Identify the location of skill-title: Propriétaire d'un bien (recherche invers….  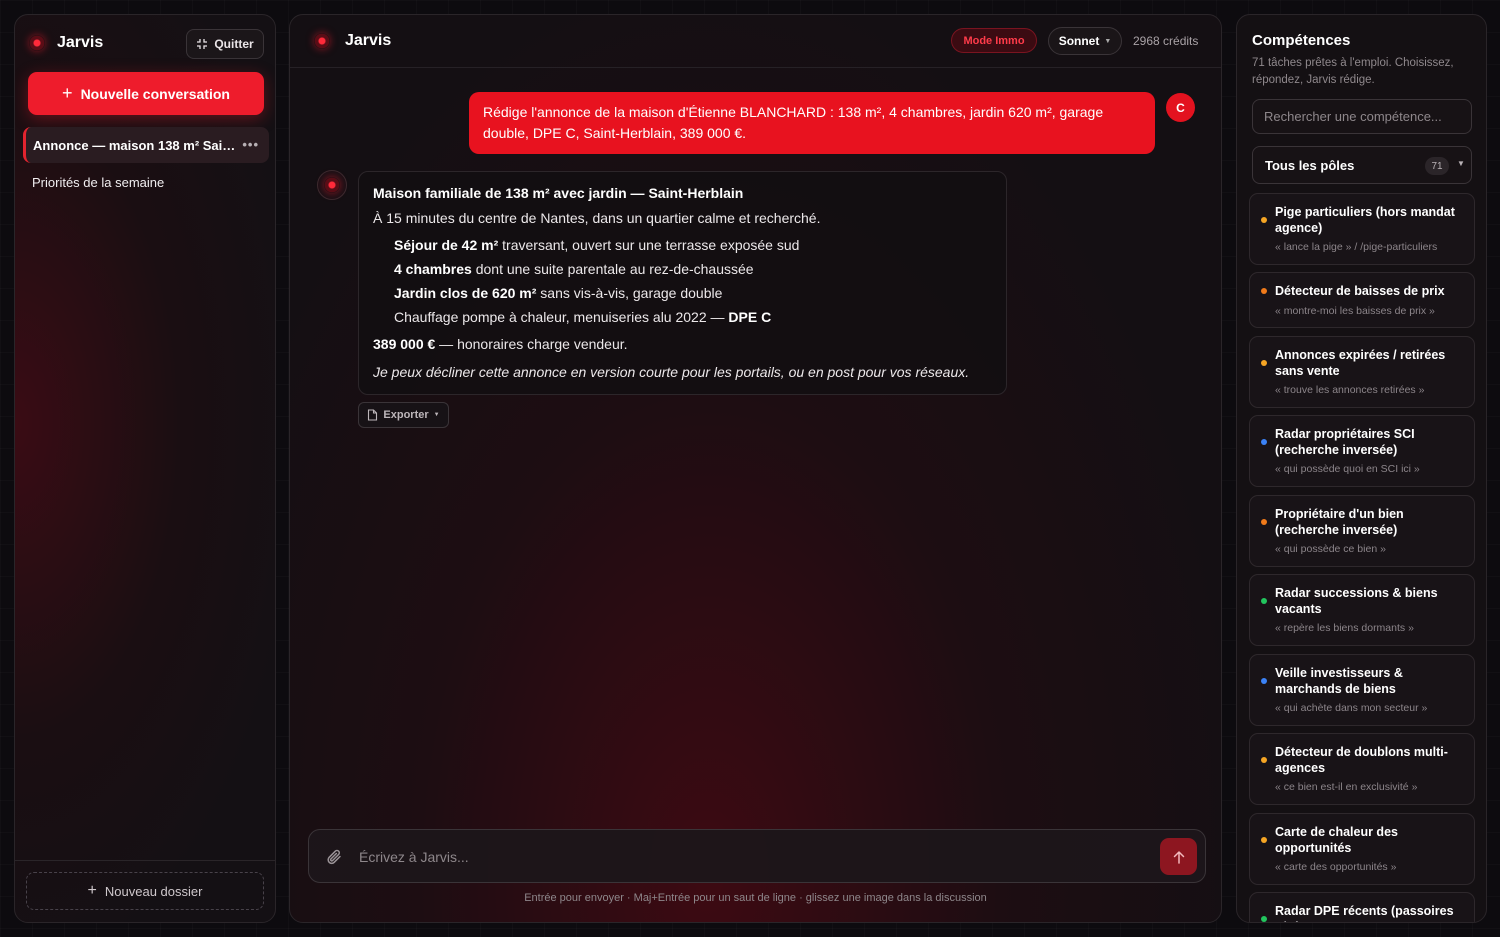
(1339, 522).